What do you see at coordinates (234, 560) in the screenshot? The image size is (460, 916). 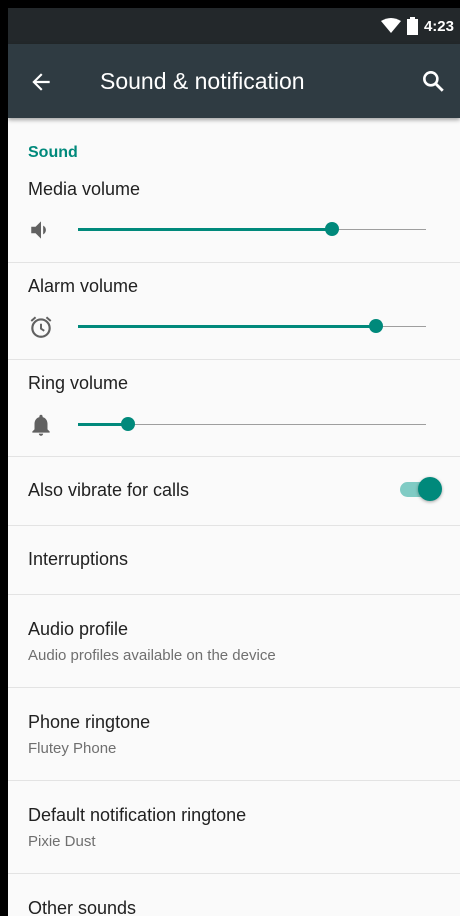 I see `interruptions-row: Interruptions` at bounding box center [234, 560].